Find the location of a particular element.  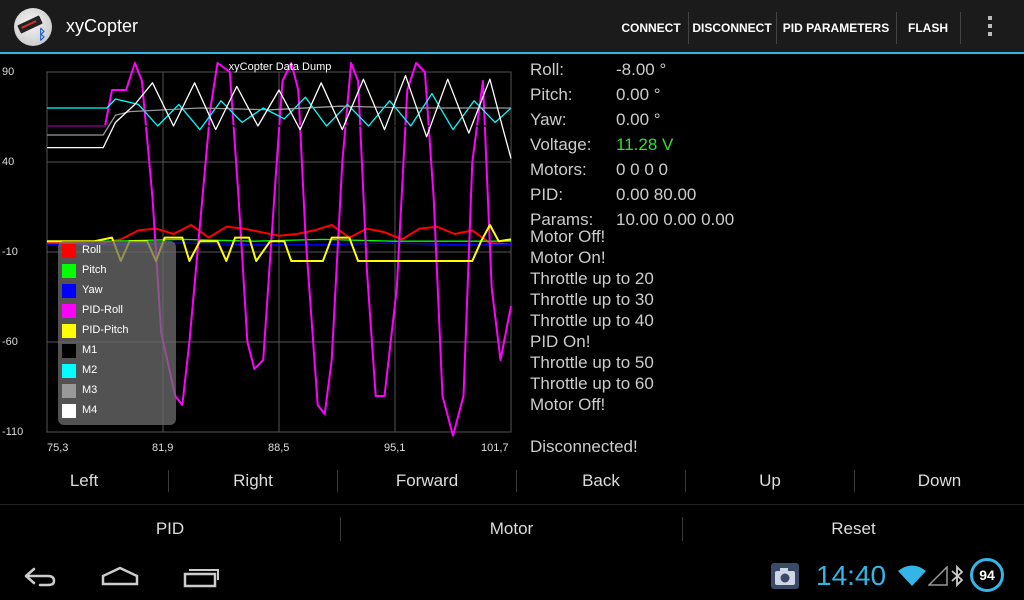

chart-title: xyCopter Data Dump is located at coordinates (280, 67).